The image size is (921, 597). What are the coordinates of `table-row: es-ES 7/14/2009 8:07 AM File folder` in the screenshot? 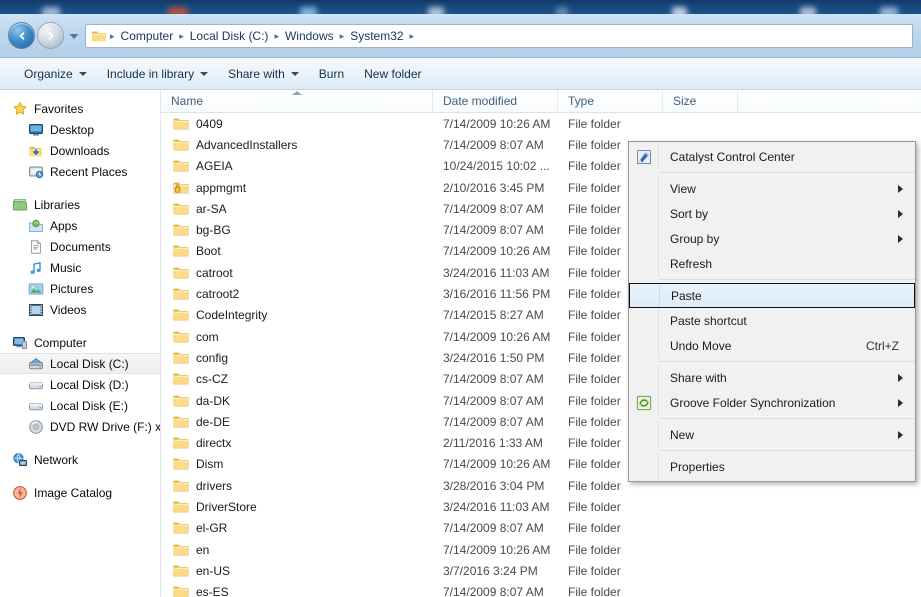 It's located at (541, 589).